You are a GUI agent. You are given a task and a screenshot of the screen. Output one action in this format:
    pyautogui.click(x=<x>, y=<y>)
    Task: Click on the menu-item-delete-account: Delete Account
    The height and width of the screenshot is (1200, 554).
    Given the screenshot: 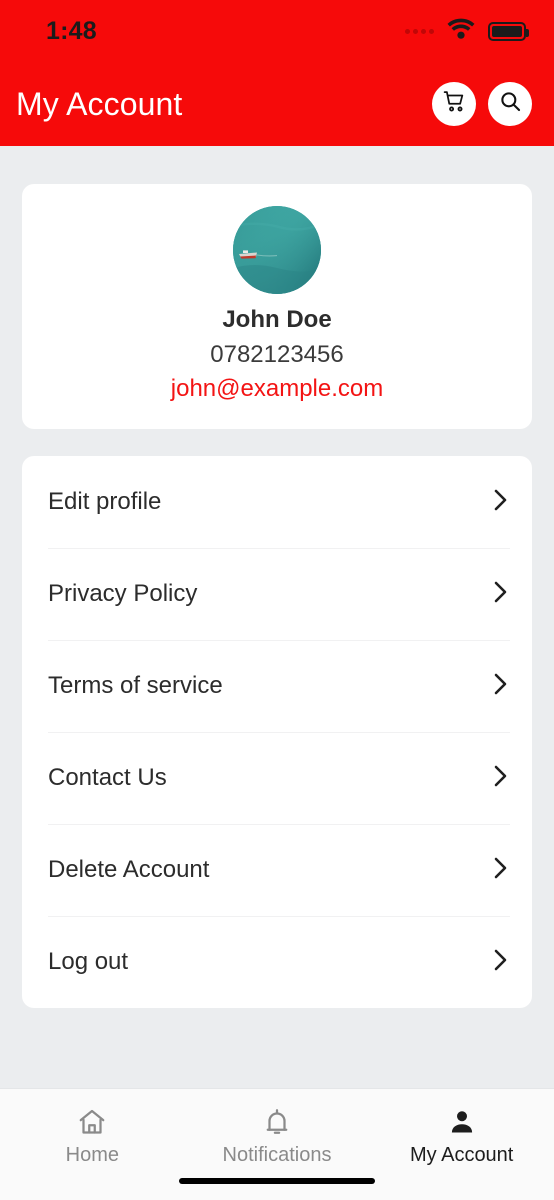 What is the action you would take?
    pyautogui.click(x=277, y=870)
    